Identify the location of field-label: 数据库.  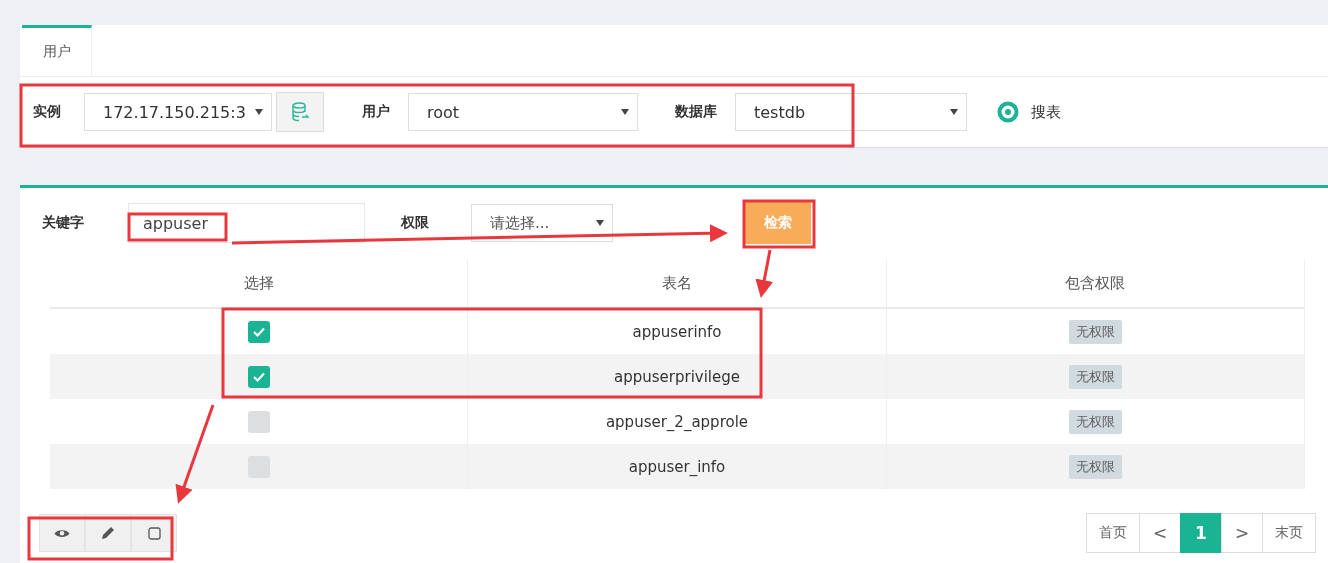
(696, 112).